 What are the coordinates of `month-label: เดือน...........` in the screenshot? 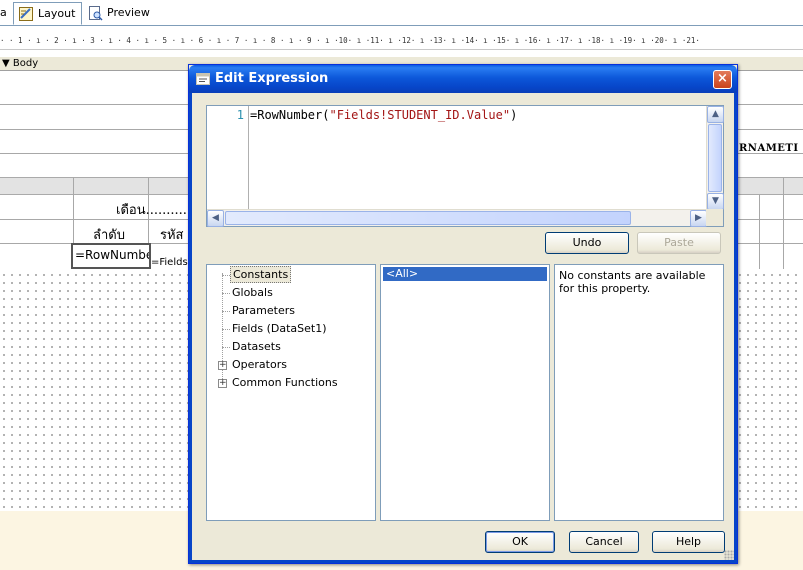 It's located at (154, 210).